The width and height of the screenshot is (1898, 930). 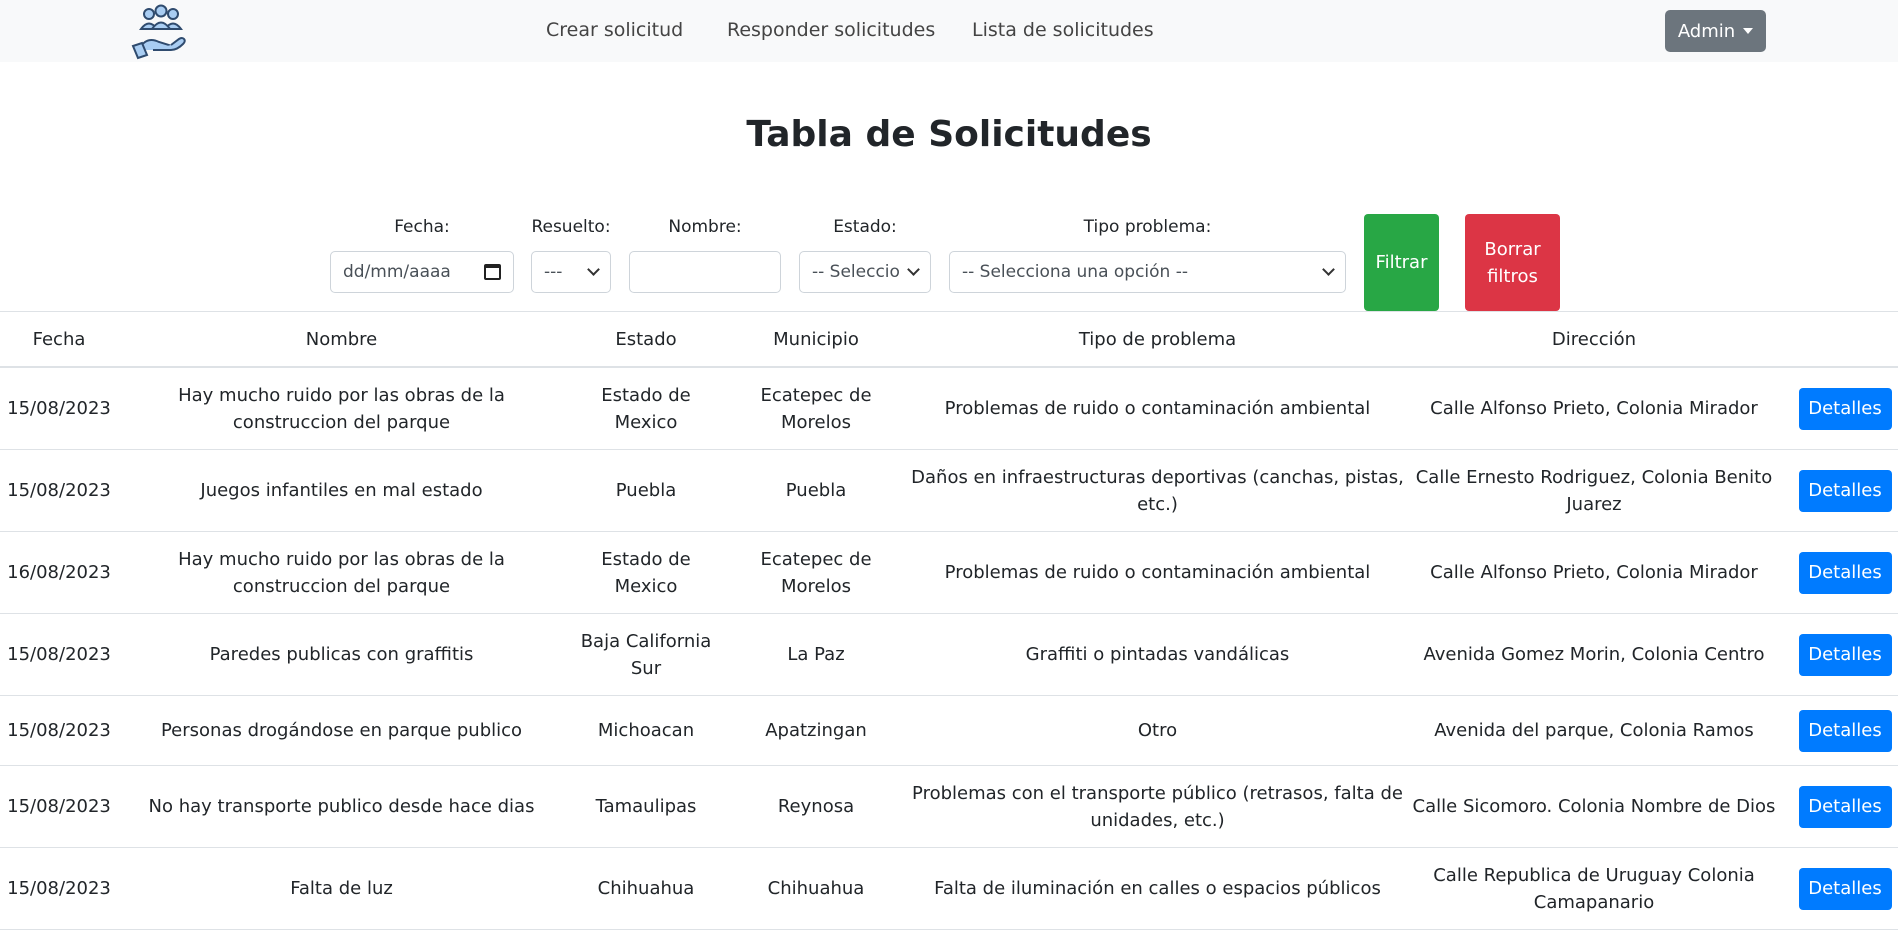 I want to click on page-title: Tabla de Solicitudes, so click(x=949, y=134).